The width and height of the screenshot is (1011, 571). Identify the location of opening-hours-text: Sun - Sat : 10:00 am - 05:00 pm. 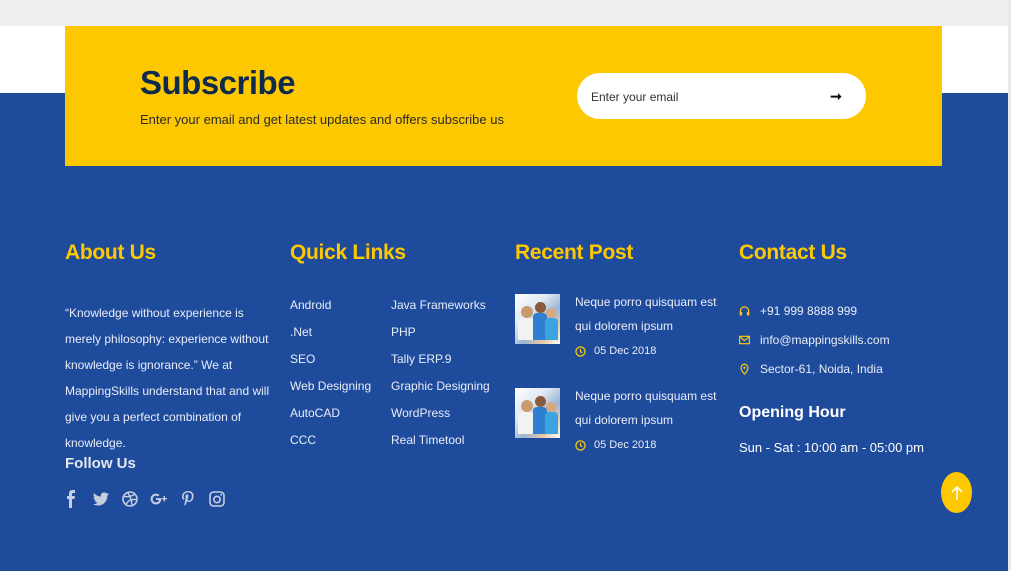
(831, 447).